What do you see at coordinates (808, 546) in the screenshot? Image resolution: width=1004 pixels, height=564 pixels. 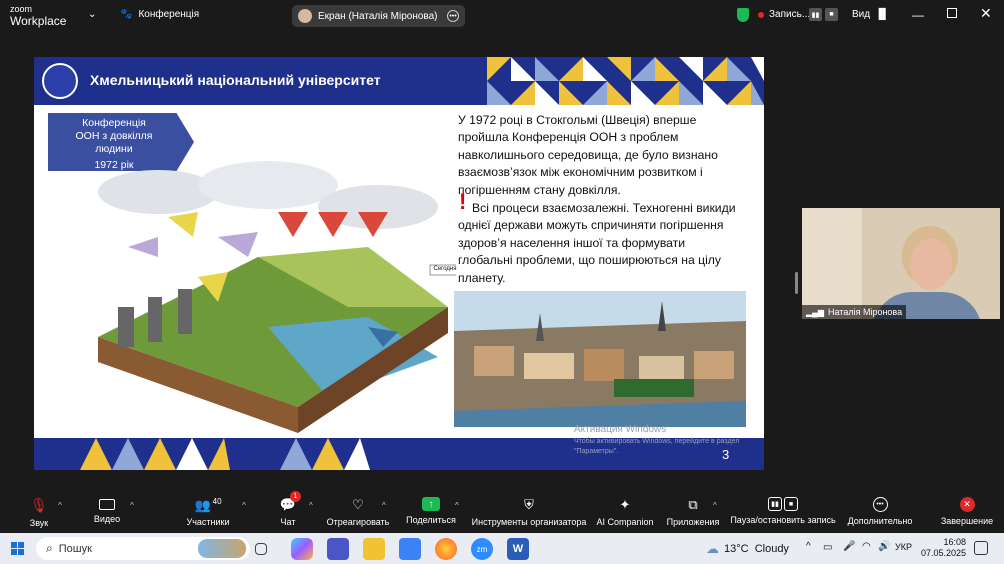 I see `tray-chevron-icon: ^` at bounding box center [808, 546].